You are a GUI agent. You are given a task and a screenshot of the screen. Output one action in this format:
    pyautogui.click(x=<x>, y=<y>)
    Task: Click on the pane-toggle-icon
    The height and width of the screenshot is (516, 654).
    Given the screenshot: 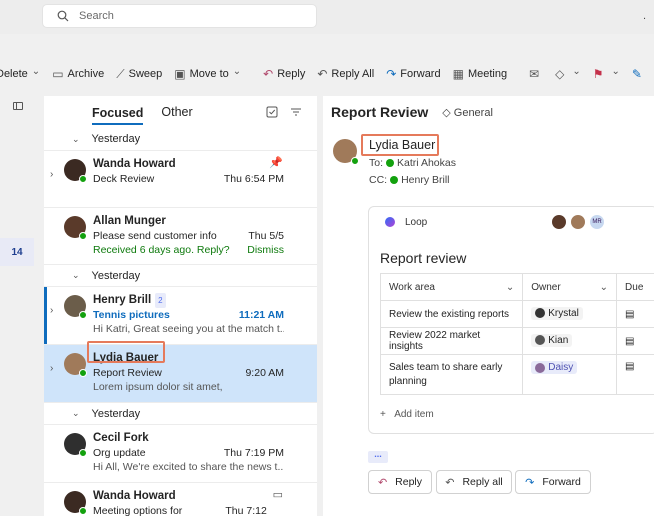 What is the action you would take?
    pyautogui.click(x=18, y=106)
    